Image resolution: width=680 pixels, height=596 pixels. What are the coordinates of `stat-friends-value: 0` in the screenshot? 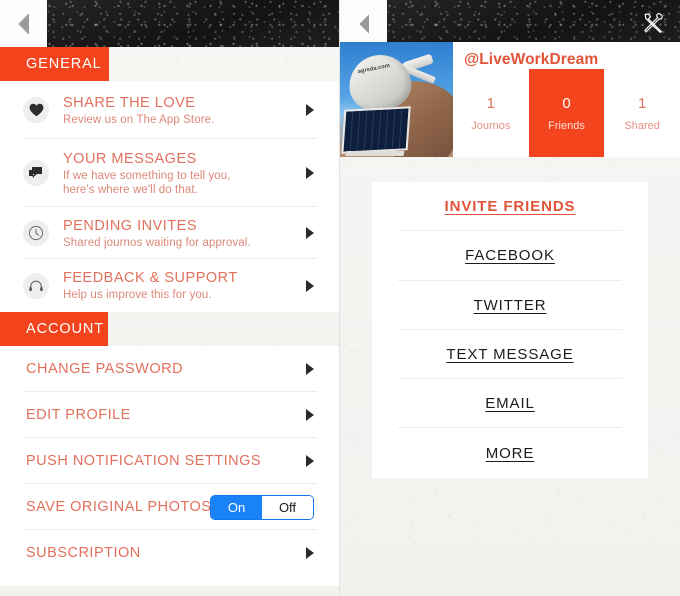 It's located at (566, 103).